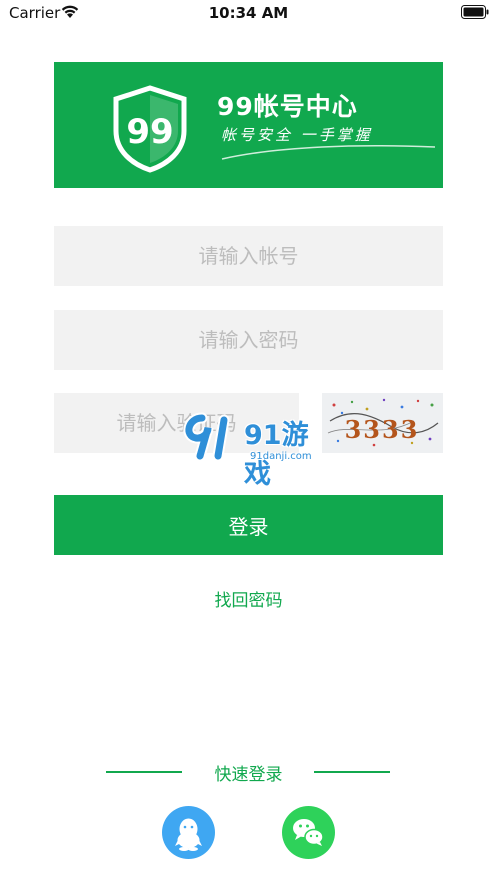 This screenshot has width=497, height=883. What do you see at coordinates (248, 525) in the screenshot?
I see `login-button: 登录` at bounding box center [248, 525].